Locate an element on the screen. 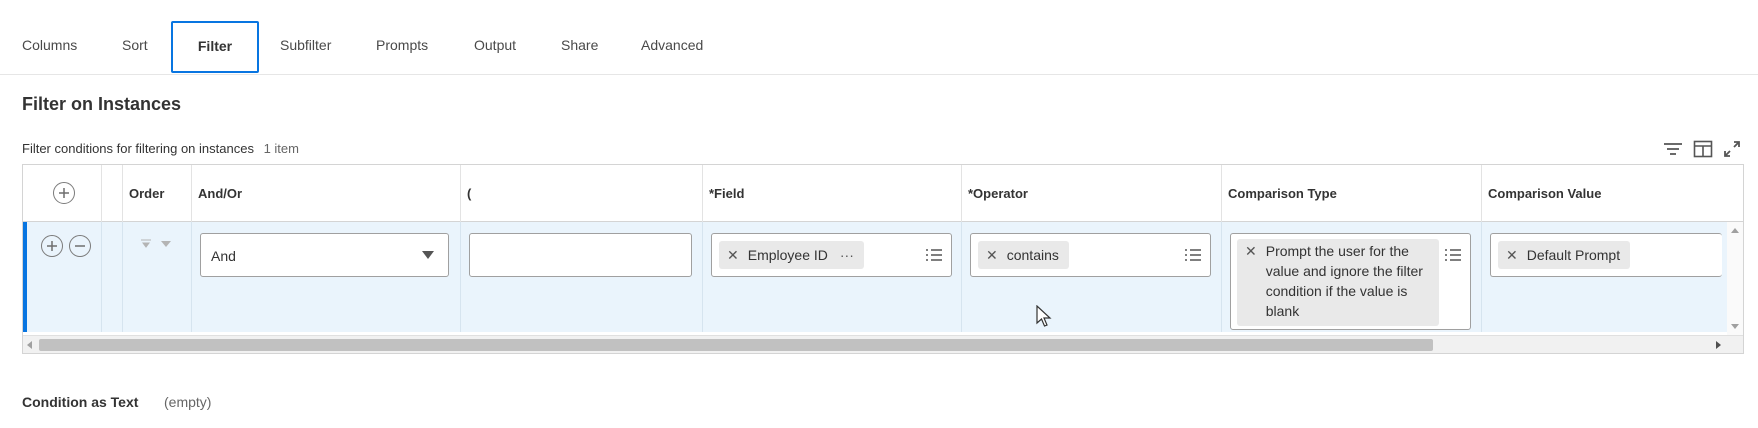 Image resolution: width=1758 pixels, height=428 pixels. columns-layout-icon is located at coordinates (1703, 149).